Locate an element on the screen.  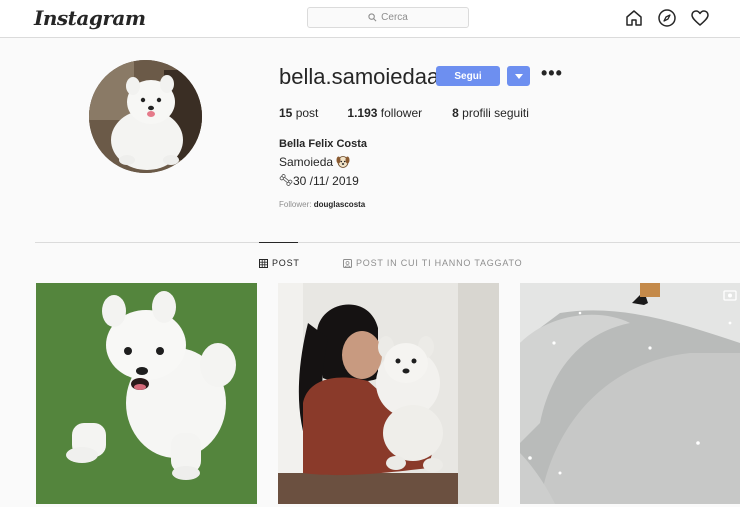
active-tab-indicator is located at coordinates (278, 242).